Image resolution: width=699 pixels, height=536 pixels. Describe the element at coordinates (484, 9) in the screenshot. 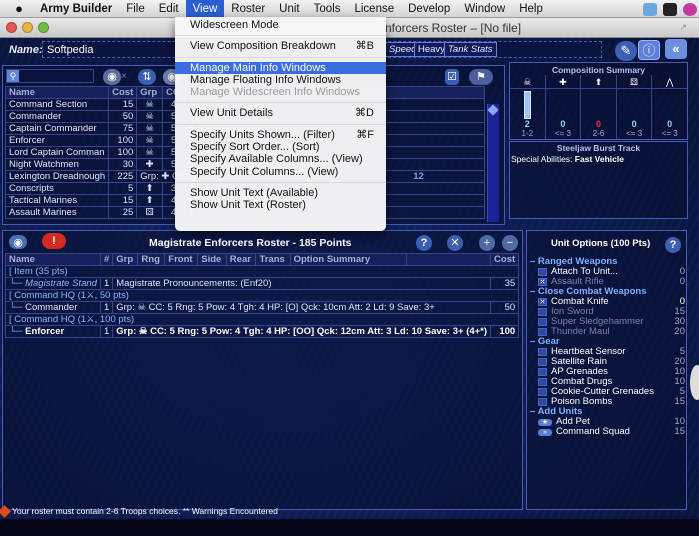

I see `menu-window: Window` at that location.